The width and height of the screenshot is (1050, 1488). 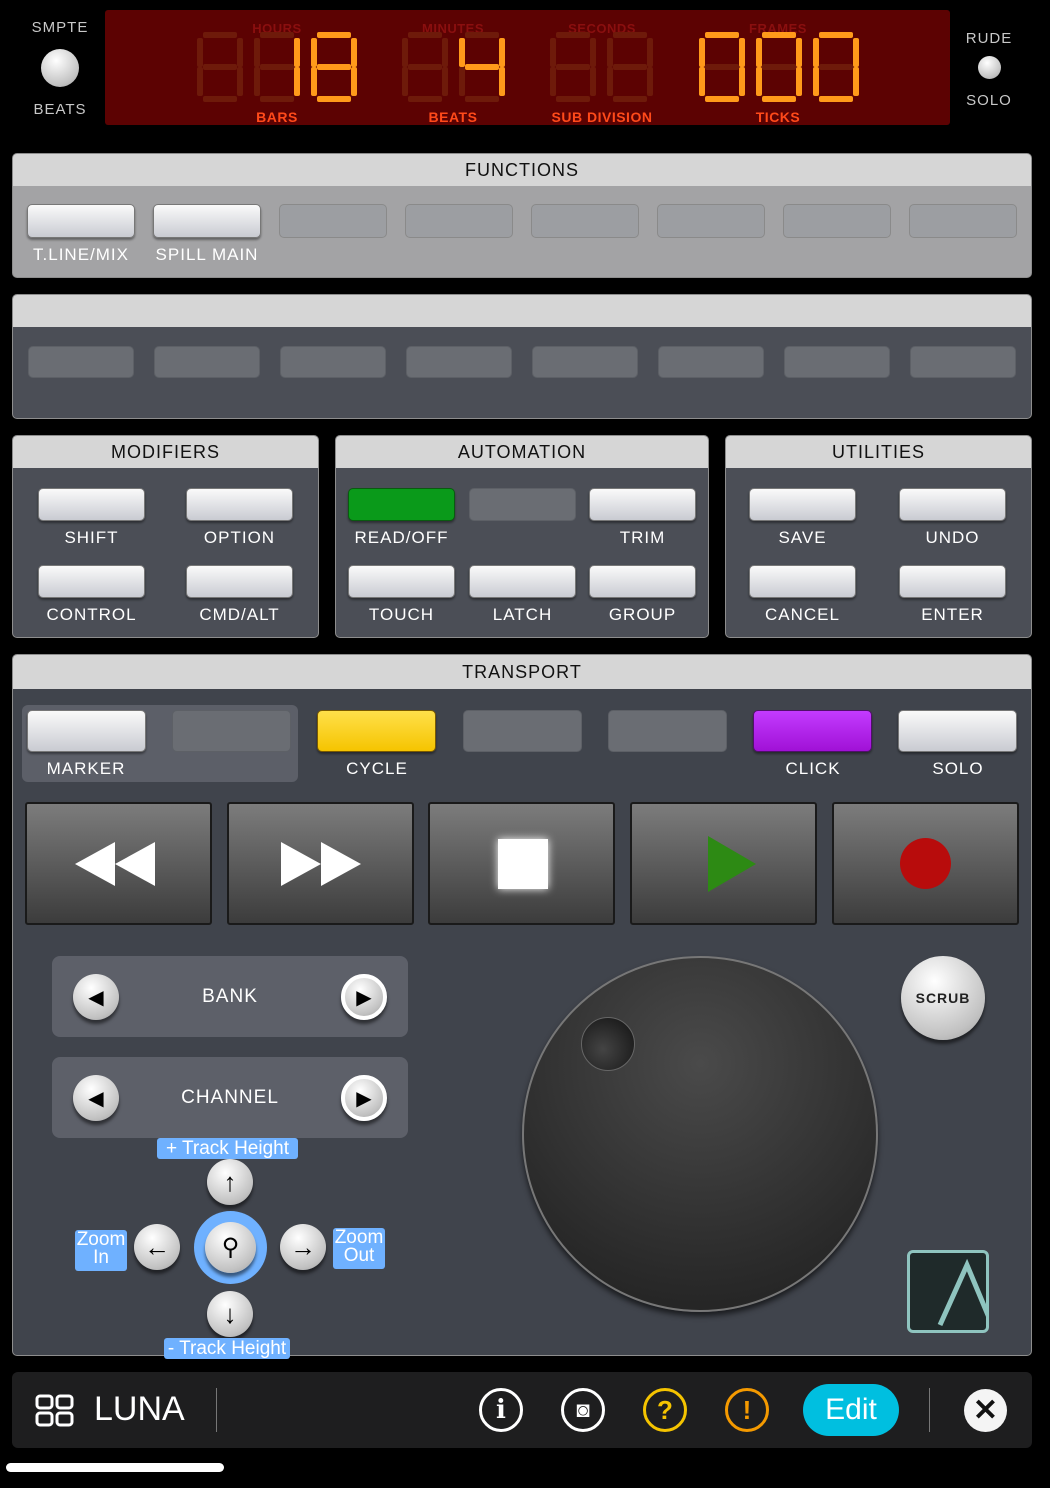 What do you see at coordinates (989, 100) in the screenshot?
I see `solo-label: SOLO` at bounding box center [989, 100].